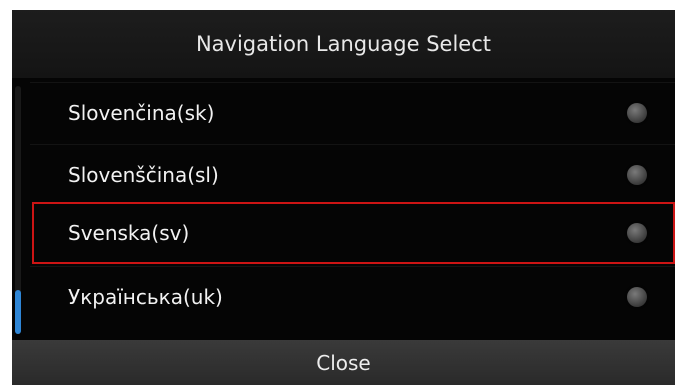 This screenshot has width=675, height=385. Describe the element at coordinates (145, 297) in the screenshot. I see `language-label: Українська(uk)` at that location.